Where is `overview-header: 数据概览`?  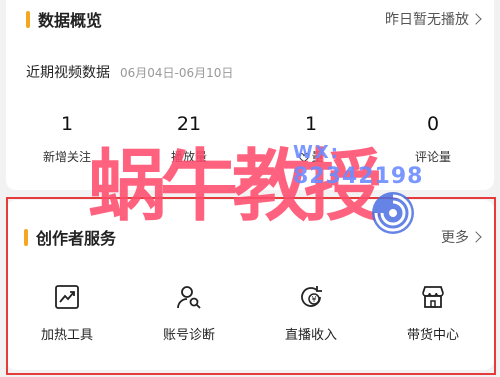 overview-header: 数据概览 is located at coordinates (64, 19).